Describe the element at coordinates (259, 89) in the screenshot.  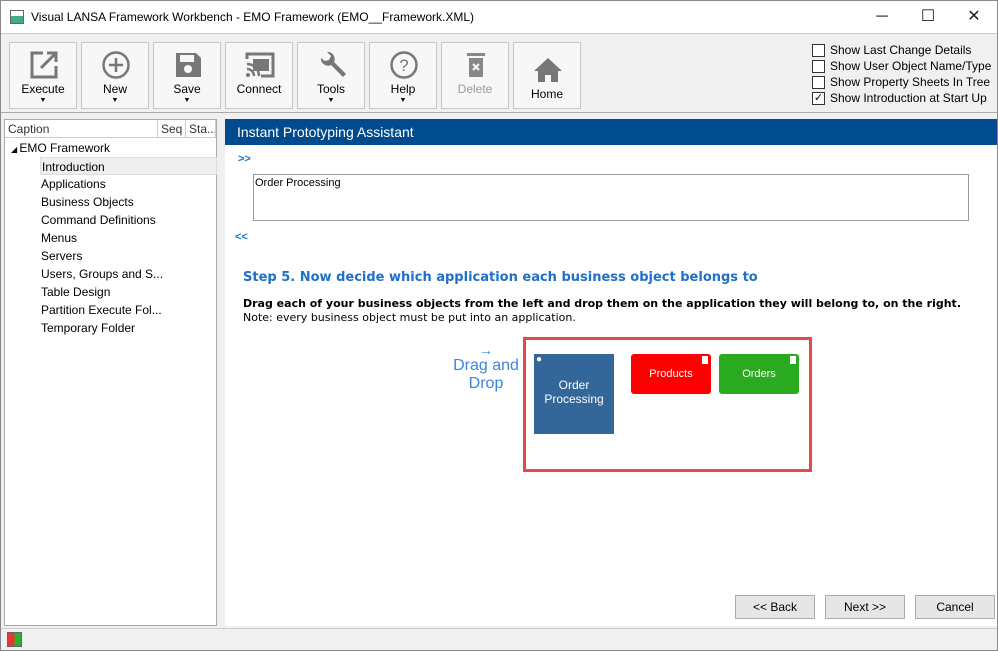
I see `button-label: Connect` at that location.